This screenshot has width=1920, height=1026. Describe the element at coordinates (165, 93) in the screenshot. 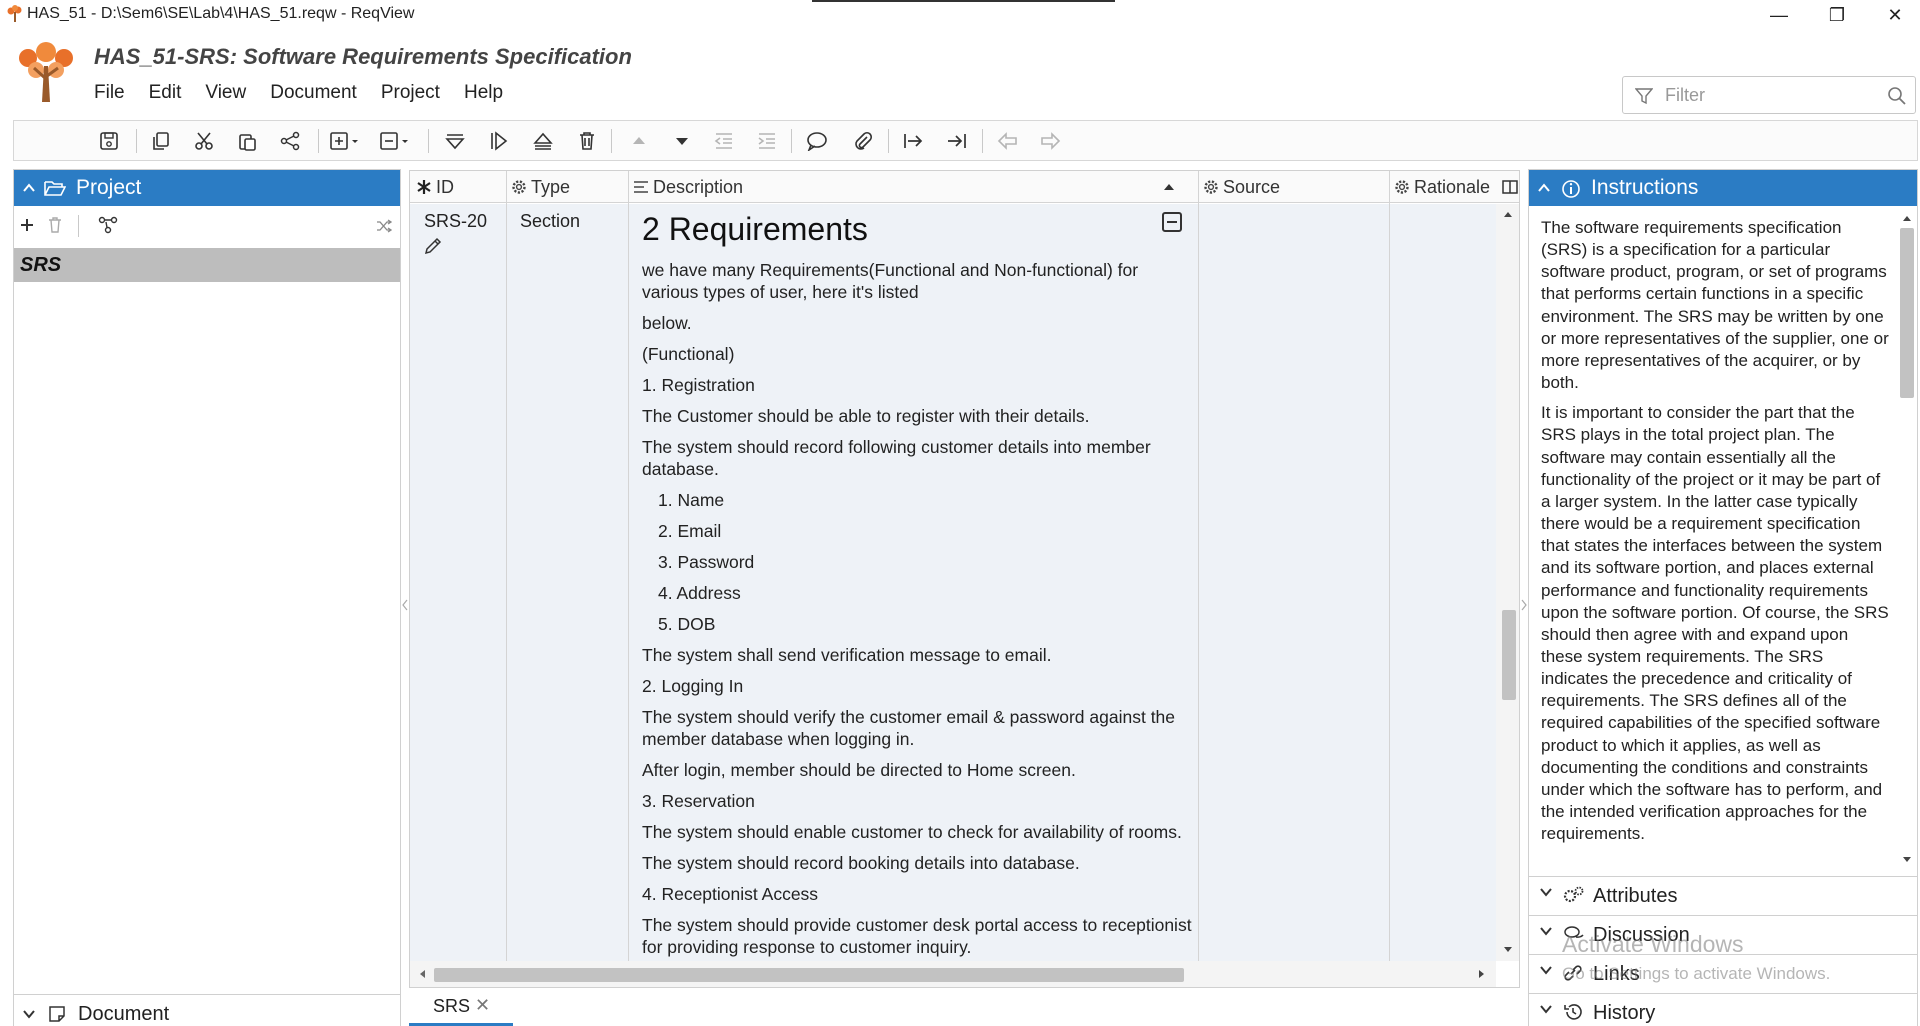

I see `menu-edit: Edit` at that location.